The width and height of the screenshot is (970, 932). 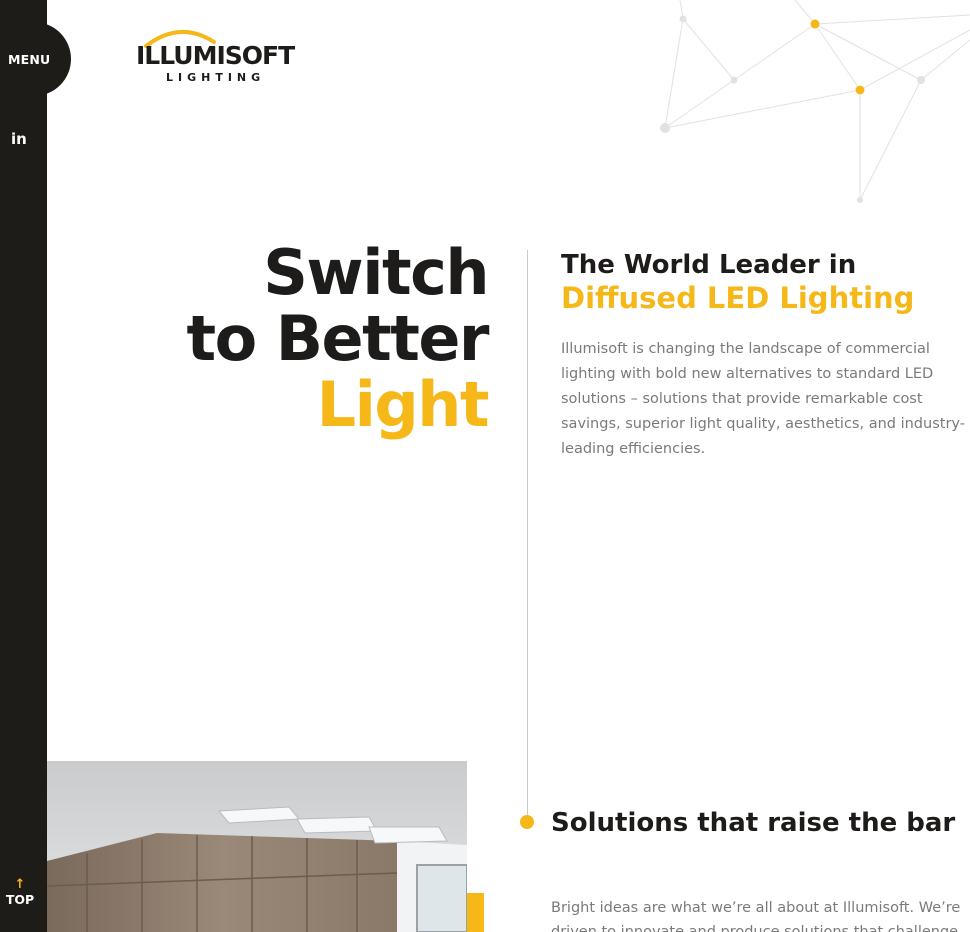 I want to click on logo: ILLUMISOFT LIGHTING, so click(x=216, y=57).